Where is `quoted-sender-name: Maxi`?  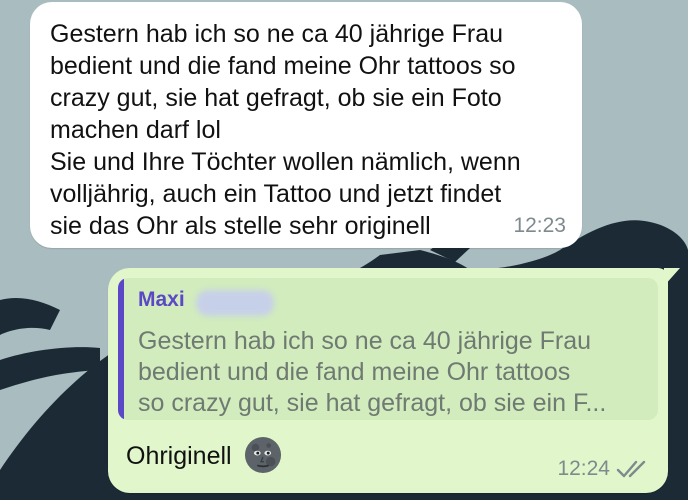
quoted-sender-name: Maxi is located at coordinates (161, 299).